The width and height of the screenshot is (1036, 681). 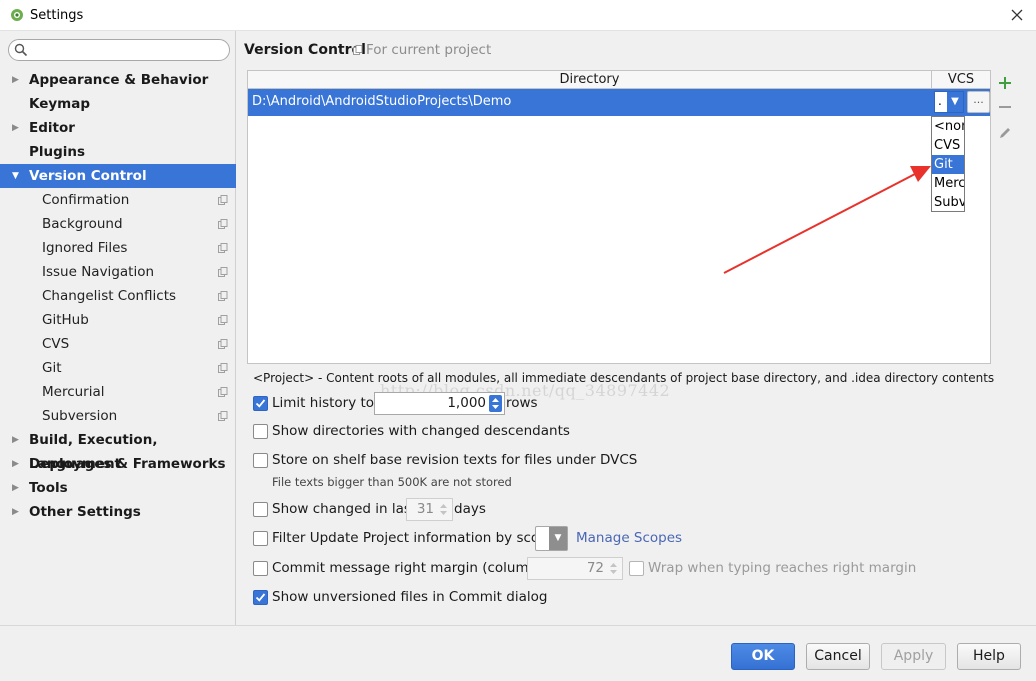 What do you see at coordinates (1005, 83) in the screenshot?
I see `plus-icon` at bounding box center [1005, 83].